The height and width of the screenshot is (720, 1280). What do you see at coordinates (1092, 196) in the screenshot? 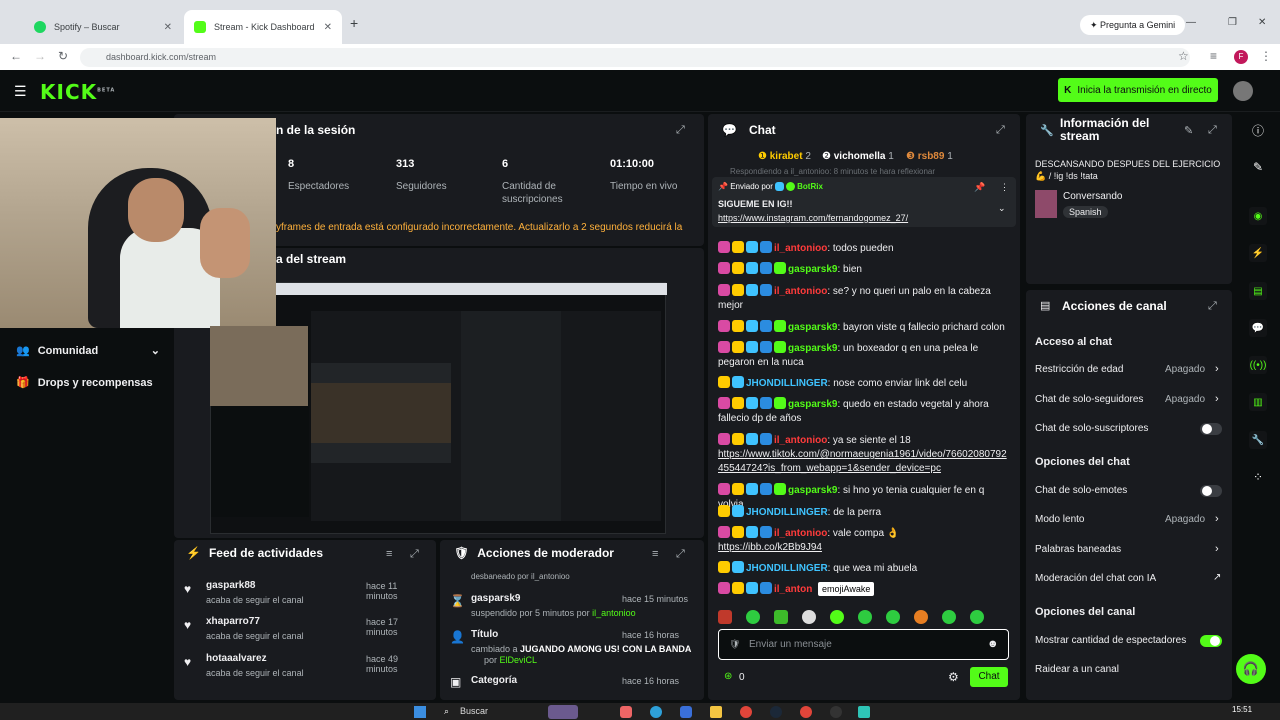
I see `category-name: Conversando` at bounding box center [1092, 196].